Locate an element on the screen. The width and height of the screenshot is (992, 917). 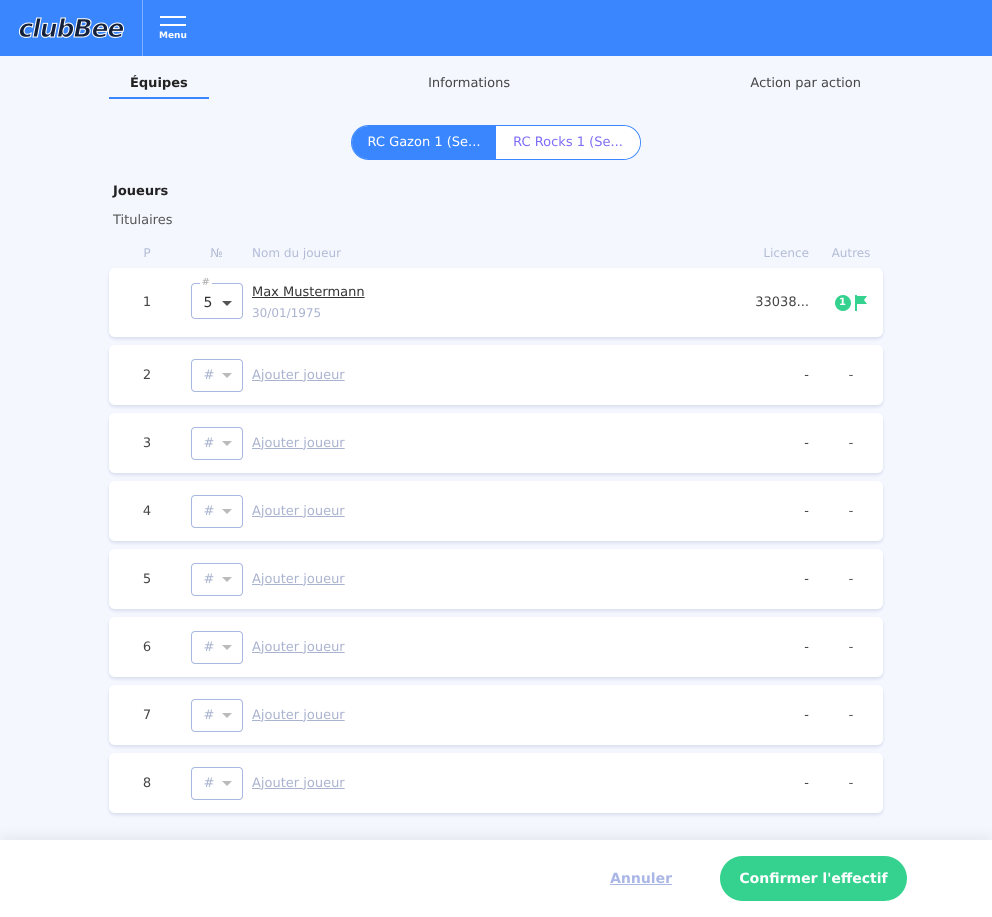
position-number: 5 is located at coordinates (147, 579).